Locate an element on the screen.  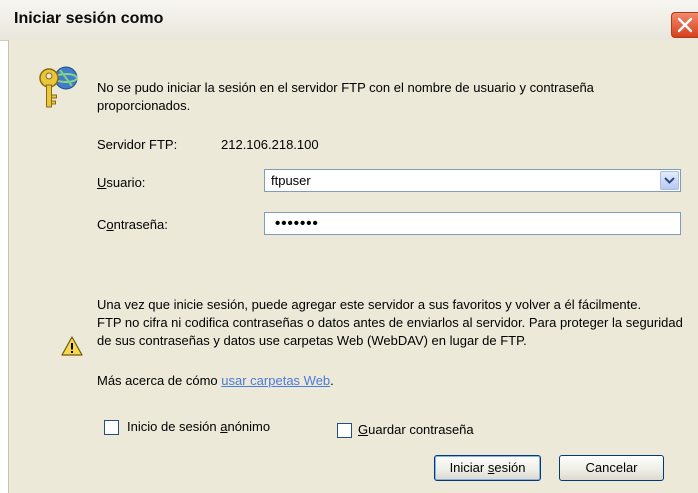
password-label: Contraseña: is located at coordinates (132, 225).